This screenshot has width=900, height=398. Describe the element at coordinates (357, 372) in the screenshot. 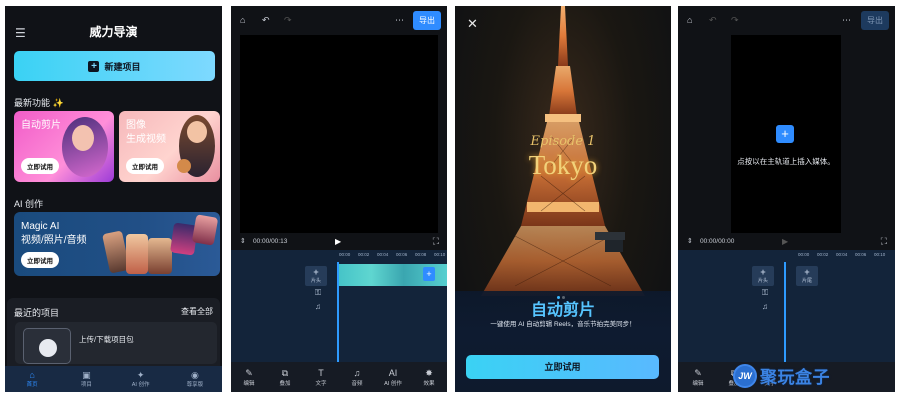

I see `music-icon: ♫` at that location.